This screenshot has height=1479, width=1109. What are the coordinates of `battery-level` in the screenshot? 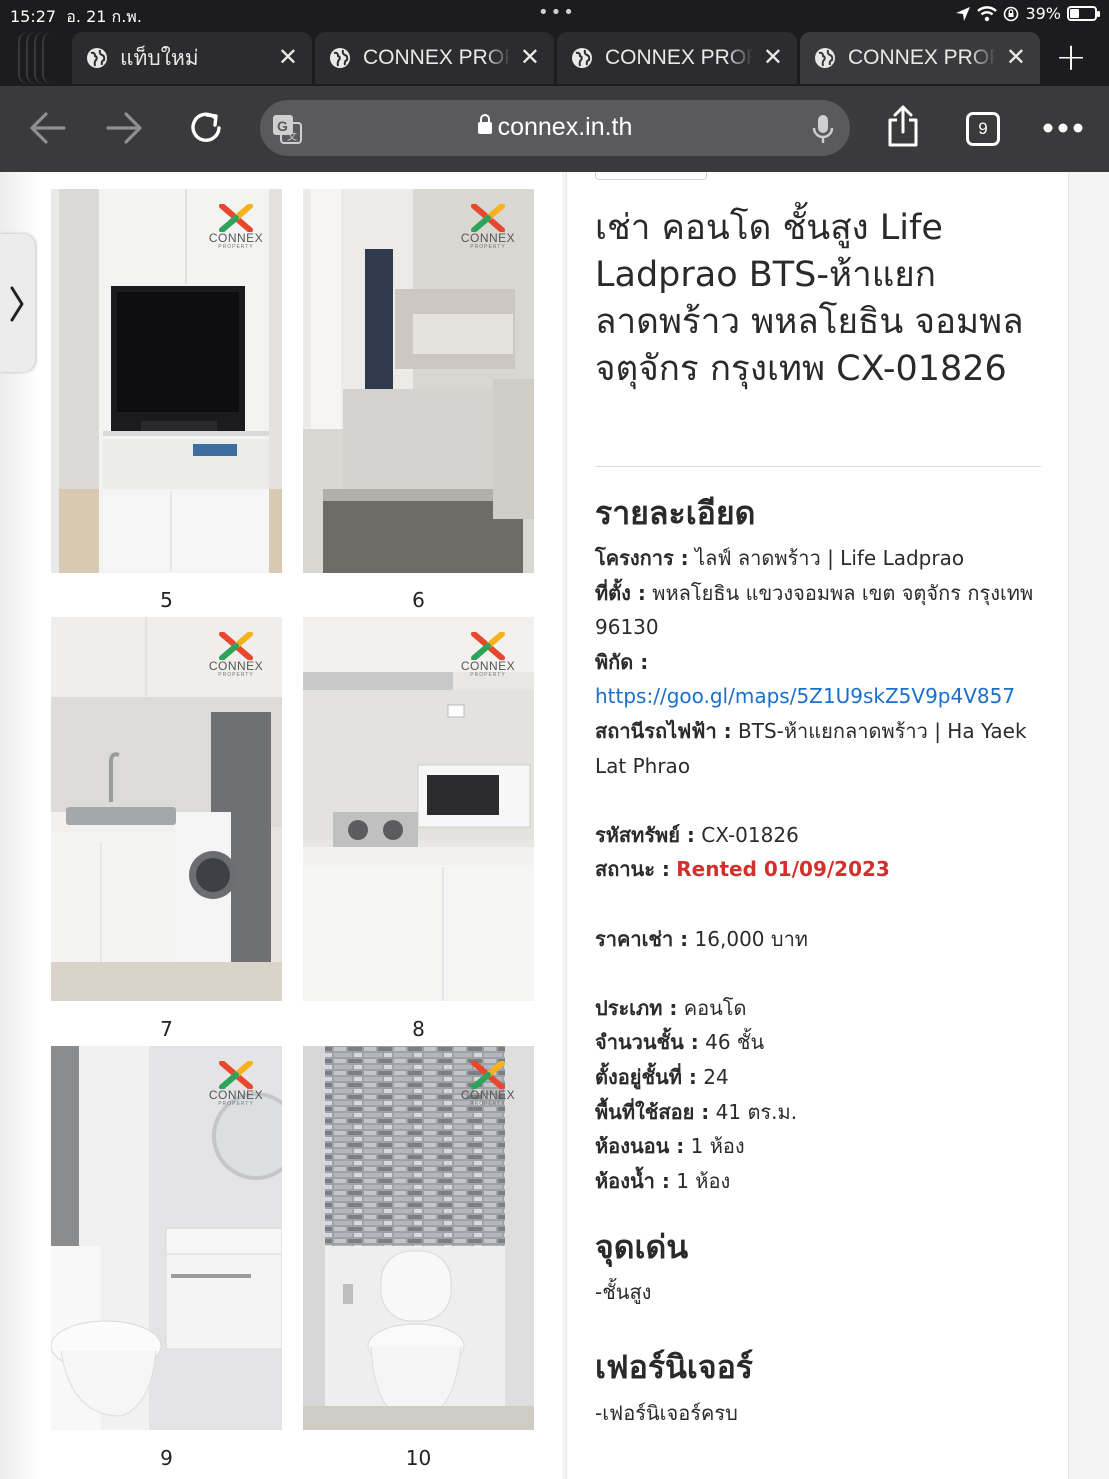 It's located at (1074, 13).